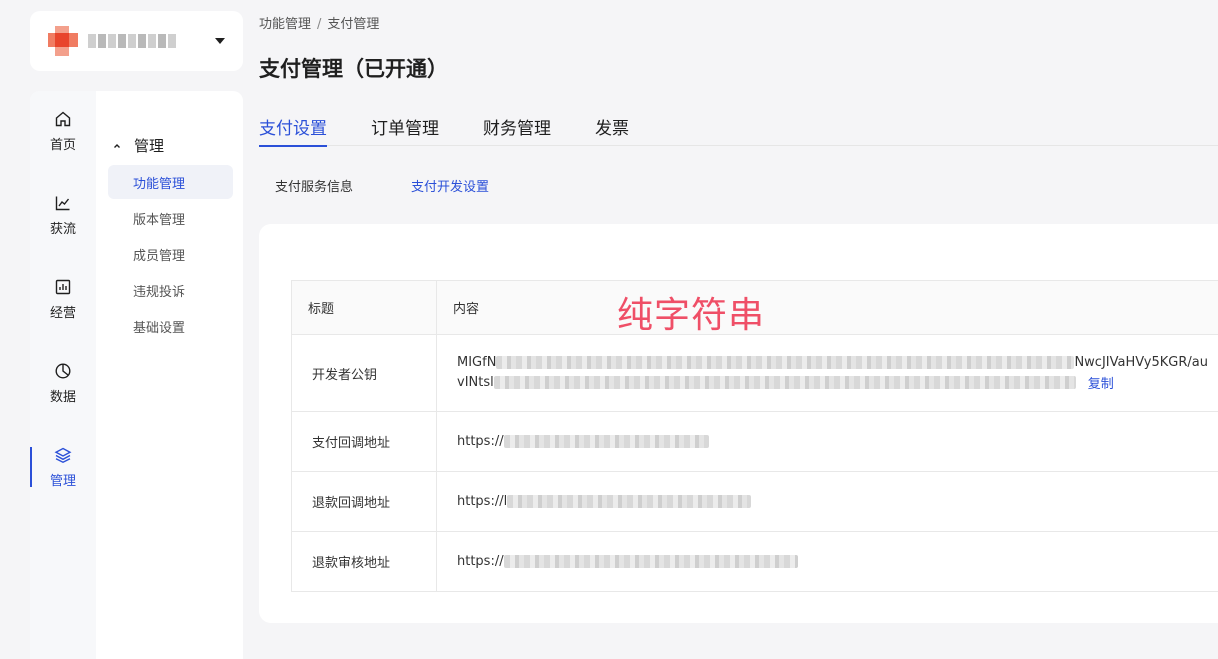  What do you see at coordinates (475, 382) in the screenshot?
I see `key-line2-prefix: vINtsl` at bounding box center [475, 382].